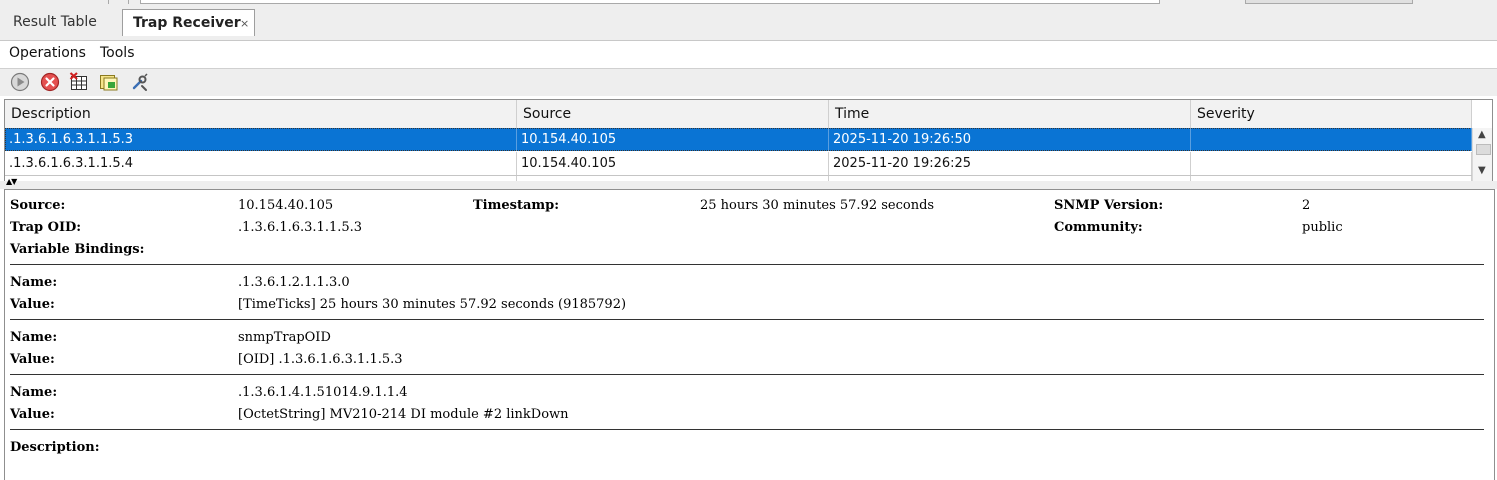 This screenshot has width=1497, height=480. I want to click on column-header-description: Description, so click(261, 114).